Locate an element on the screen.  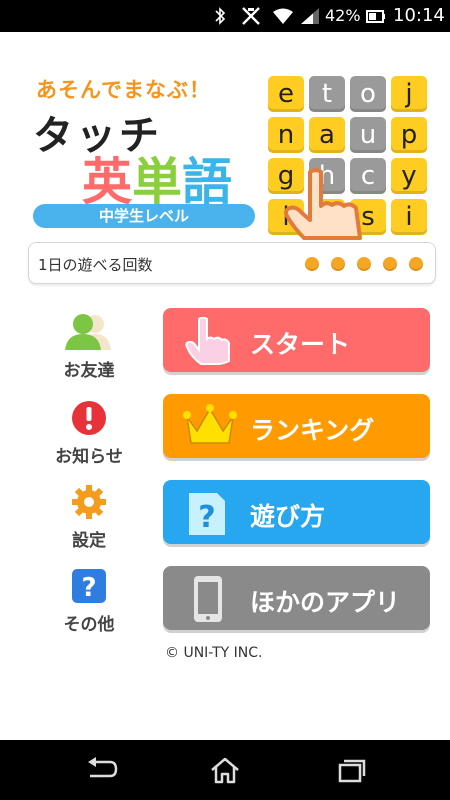
wifi-icon is located at coordinates (283, 16).